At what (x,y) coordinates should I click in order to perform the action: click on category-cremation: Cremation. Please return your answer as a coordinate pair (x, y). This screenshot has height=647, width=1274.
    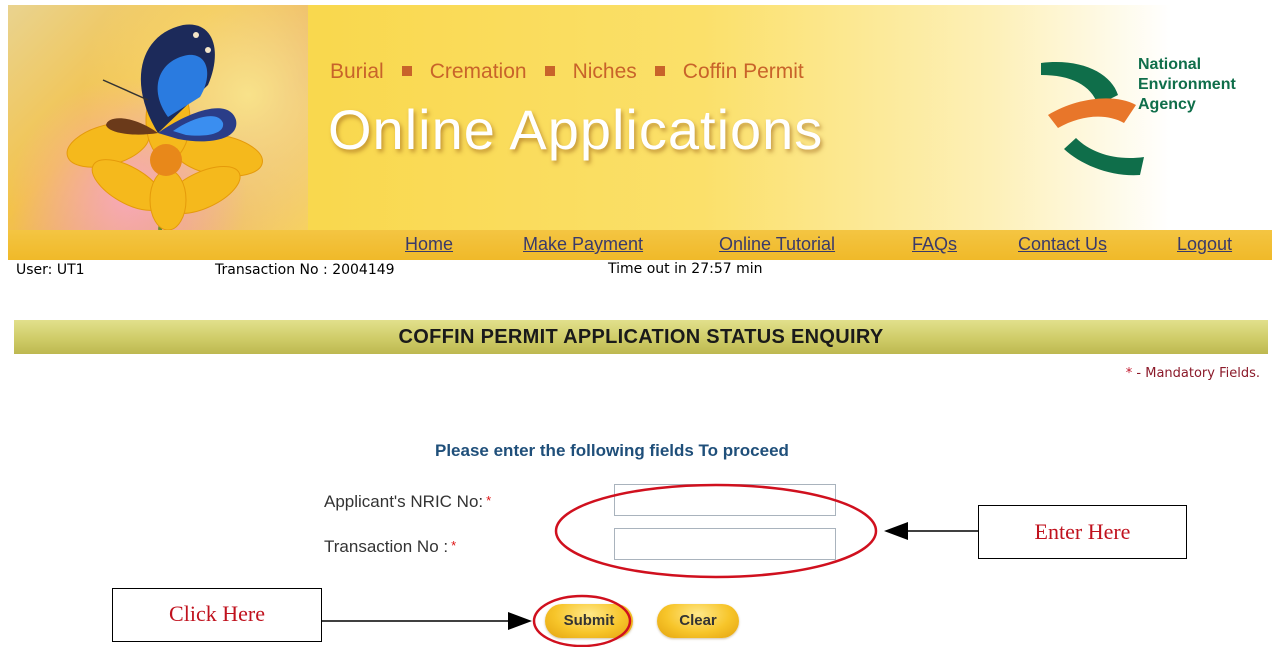
    Looking at the image, I should click on (478, 71).